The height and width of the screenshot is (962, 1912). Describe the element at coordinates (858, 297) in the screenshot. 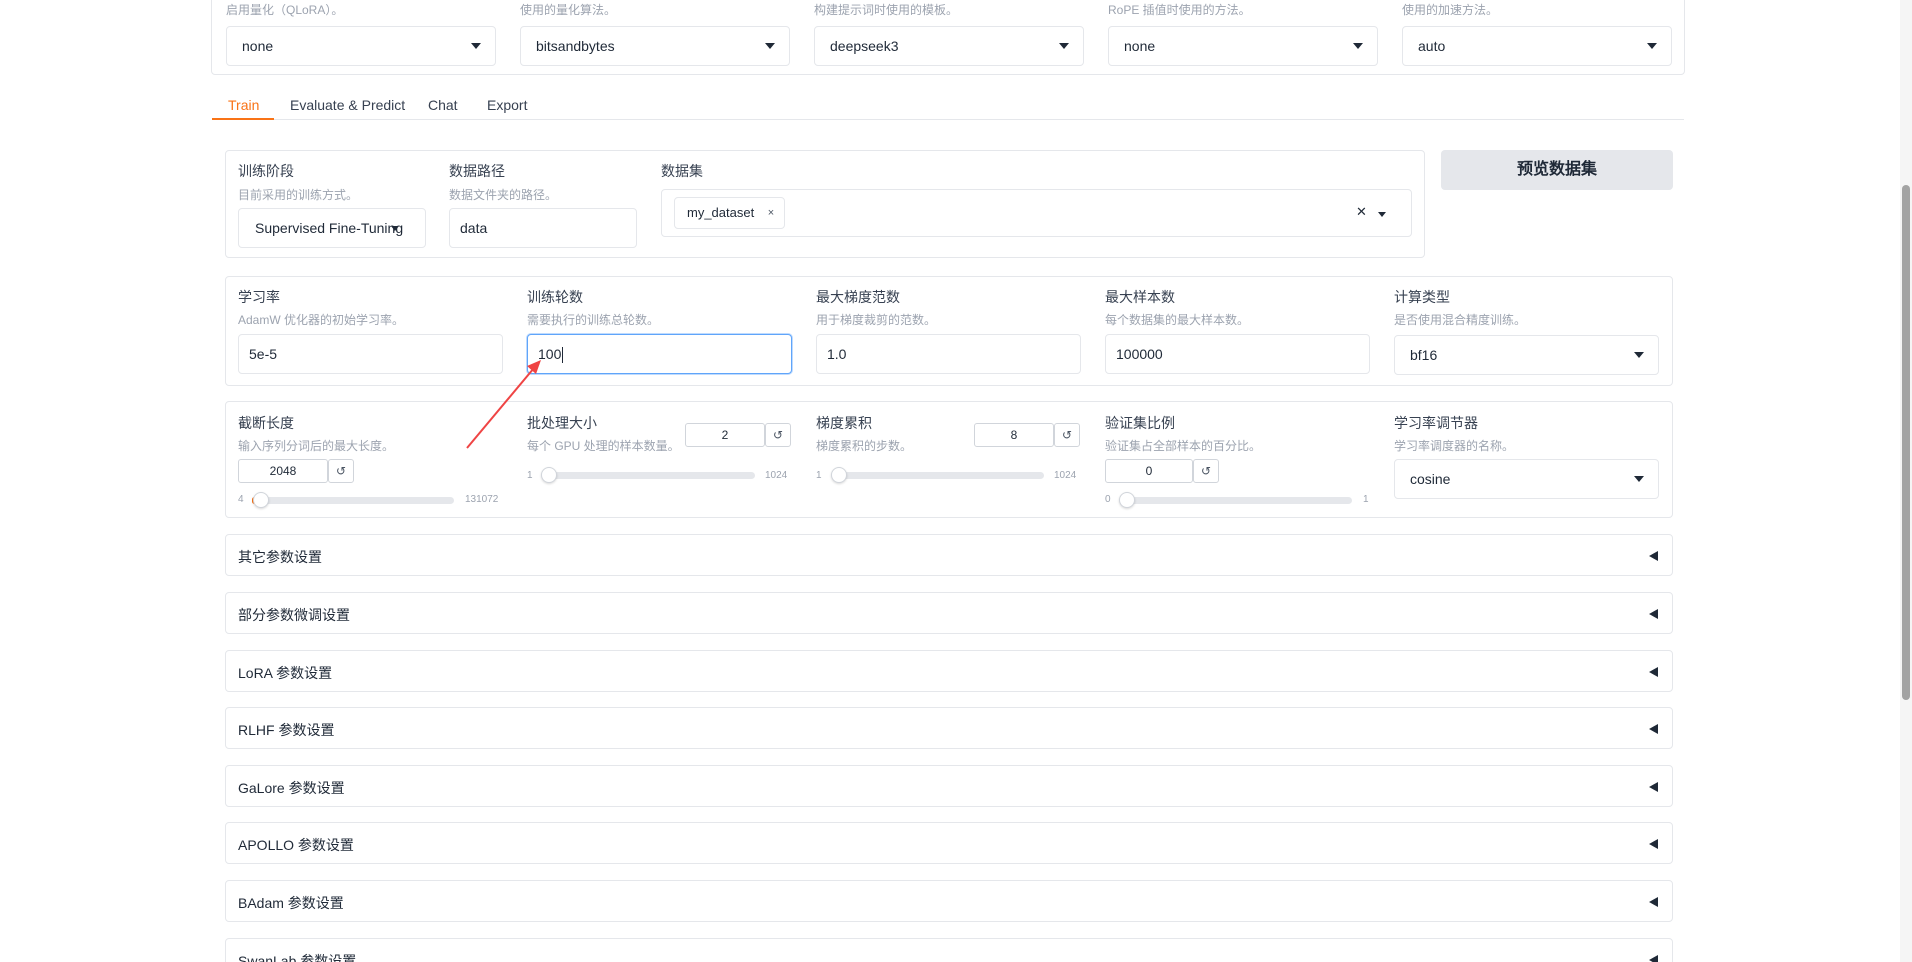

I see `max-grad-norm-label: 最大梯度范数` at that location.